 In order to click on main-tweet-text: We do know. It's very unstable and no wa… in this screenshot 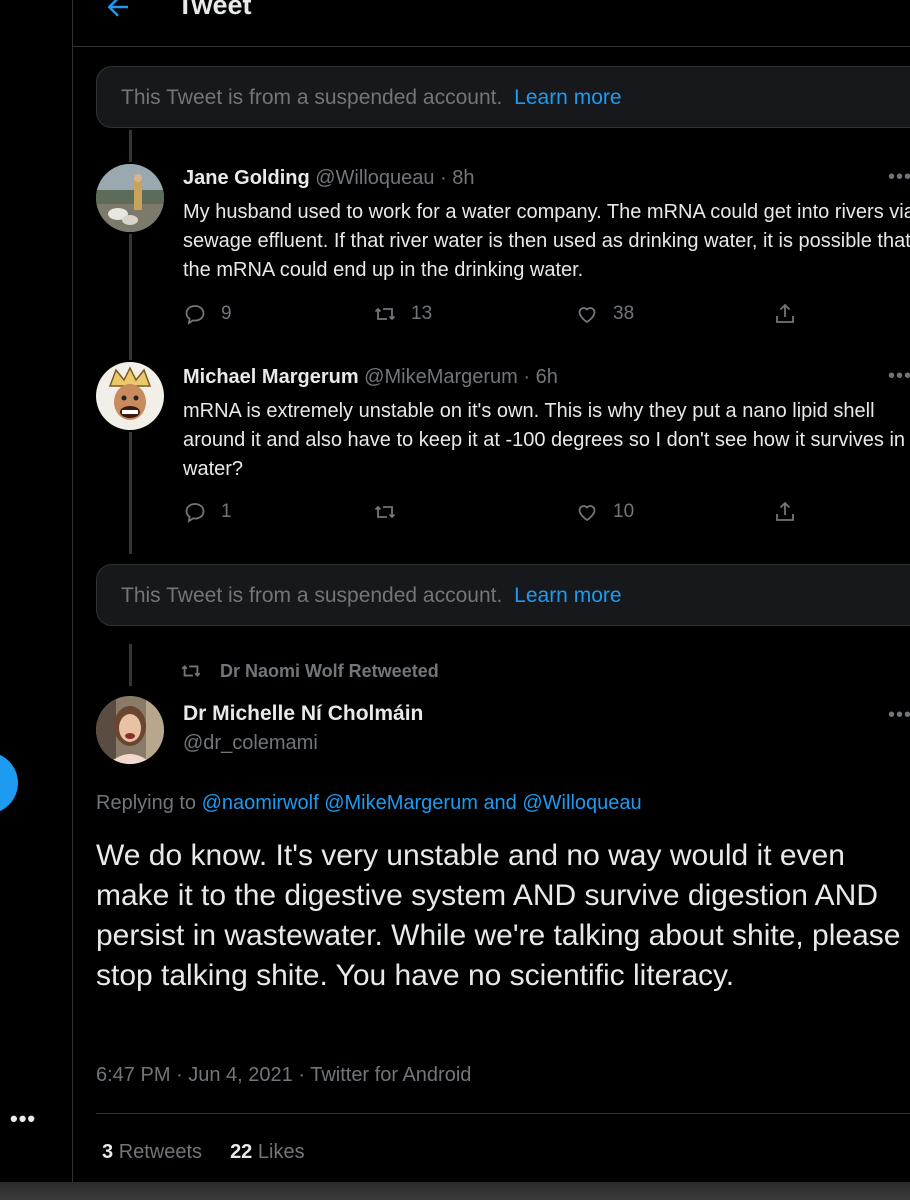, I will do `click(498, 915)`.